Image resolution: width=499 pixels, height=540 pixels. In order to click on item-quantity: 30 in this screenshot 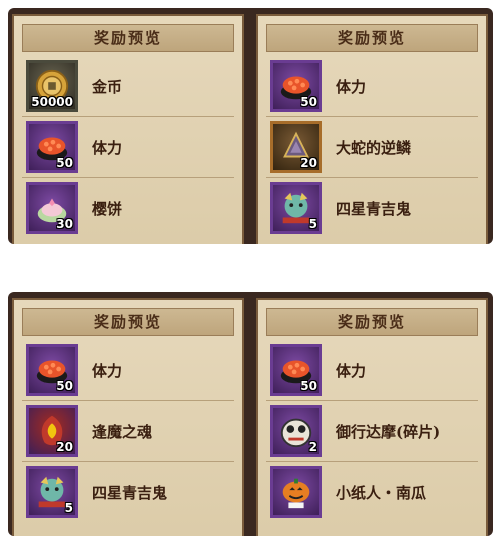, I will do `click(64, 224)`.